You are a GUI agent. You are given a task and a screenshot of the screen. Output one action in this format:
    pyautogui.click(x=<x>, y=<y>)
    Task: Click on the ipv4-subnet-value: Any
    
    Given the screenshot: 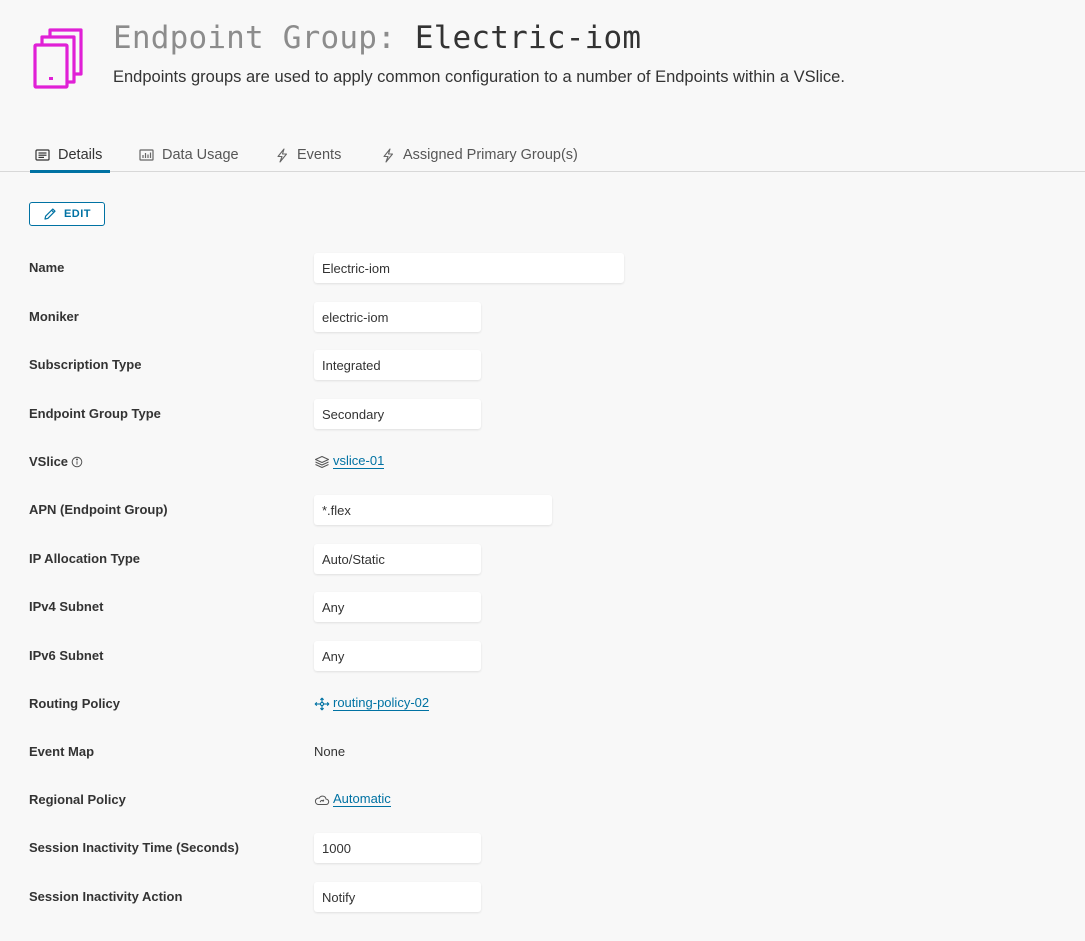 What is the action you would take?
    pyautogui.click(x=397, y=607)
    